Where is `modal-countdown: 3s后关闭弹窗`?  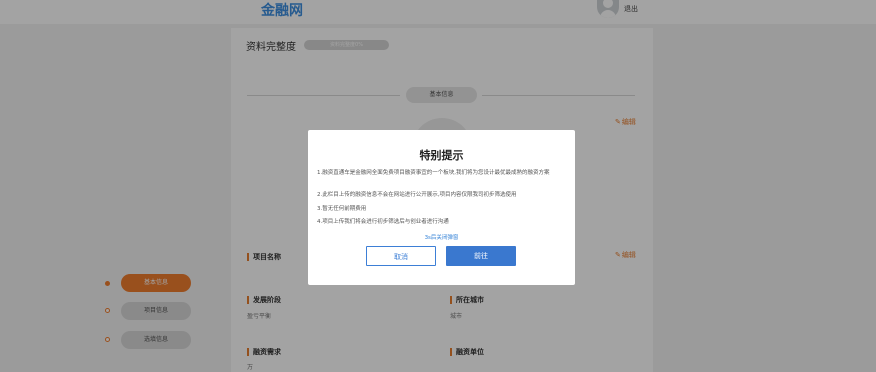
modal-countdown: 3s后关闭弹窗 is located at coordinates (441, 238).